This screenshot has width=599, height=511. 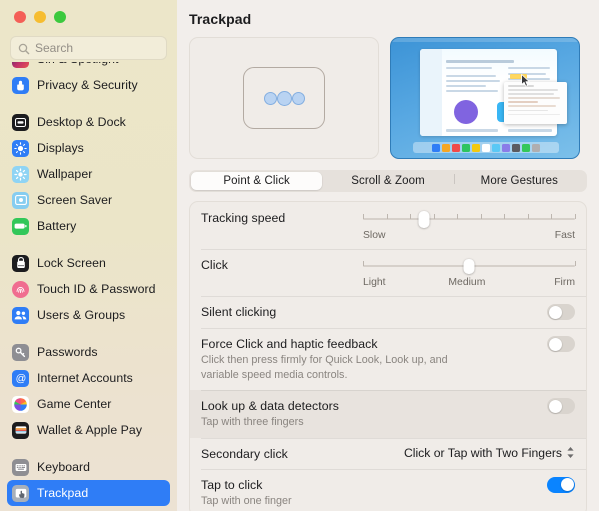 I want to click on battery-icon, so click(x=20, y=226).